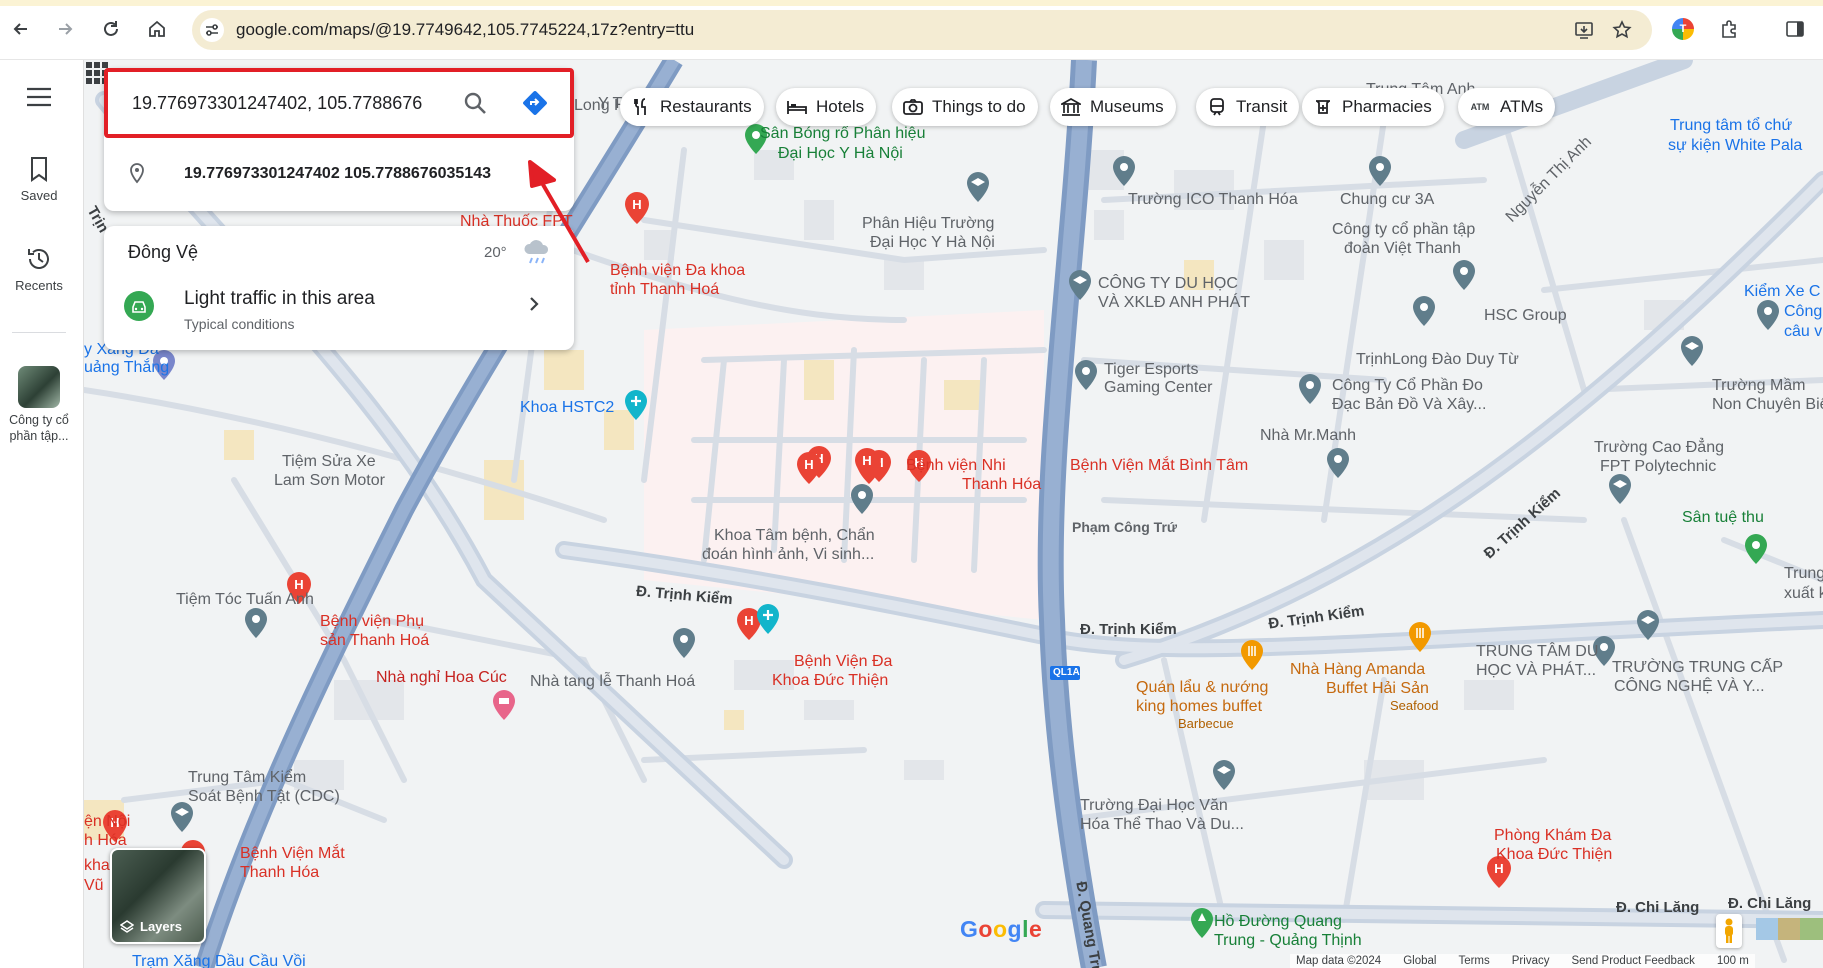 This screenshot has height=968, width=1823. Describe the element at coordinates (1159, 465) in the screenshot. I see `map-label: Bệnh Viện Mắt Bình Tâm` at that location.